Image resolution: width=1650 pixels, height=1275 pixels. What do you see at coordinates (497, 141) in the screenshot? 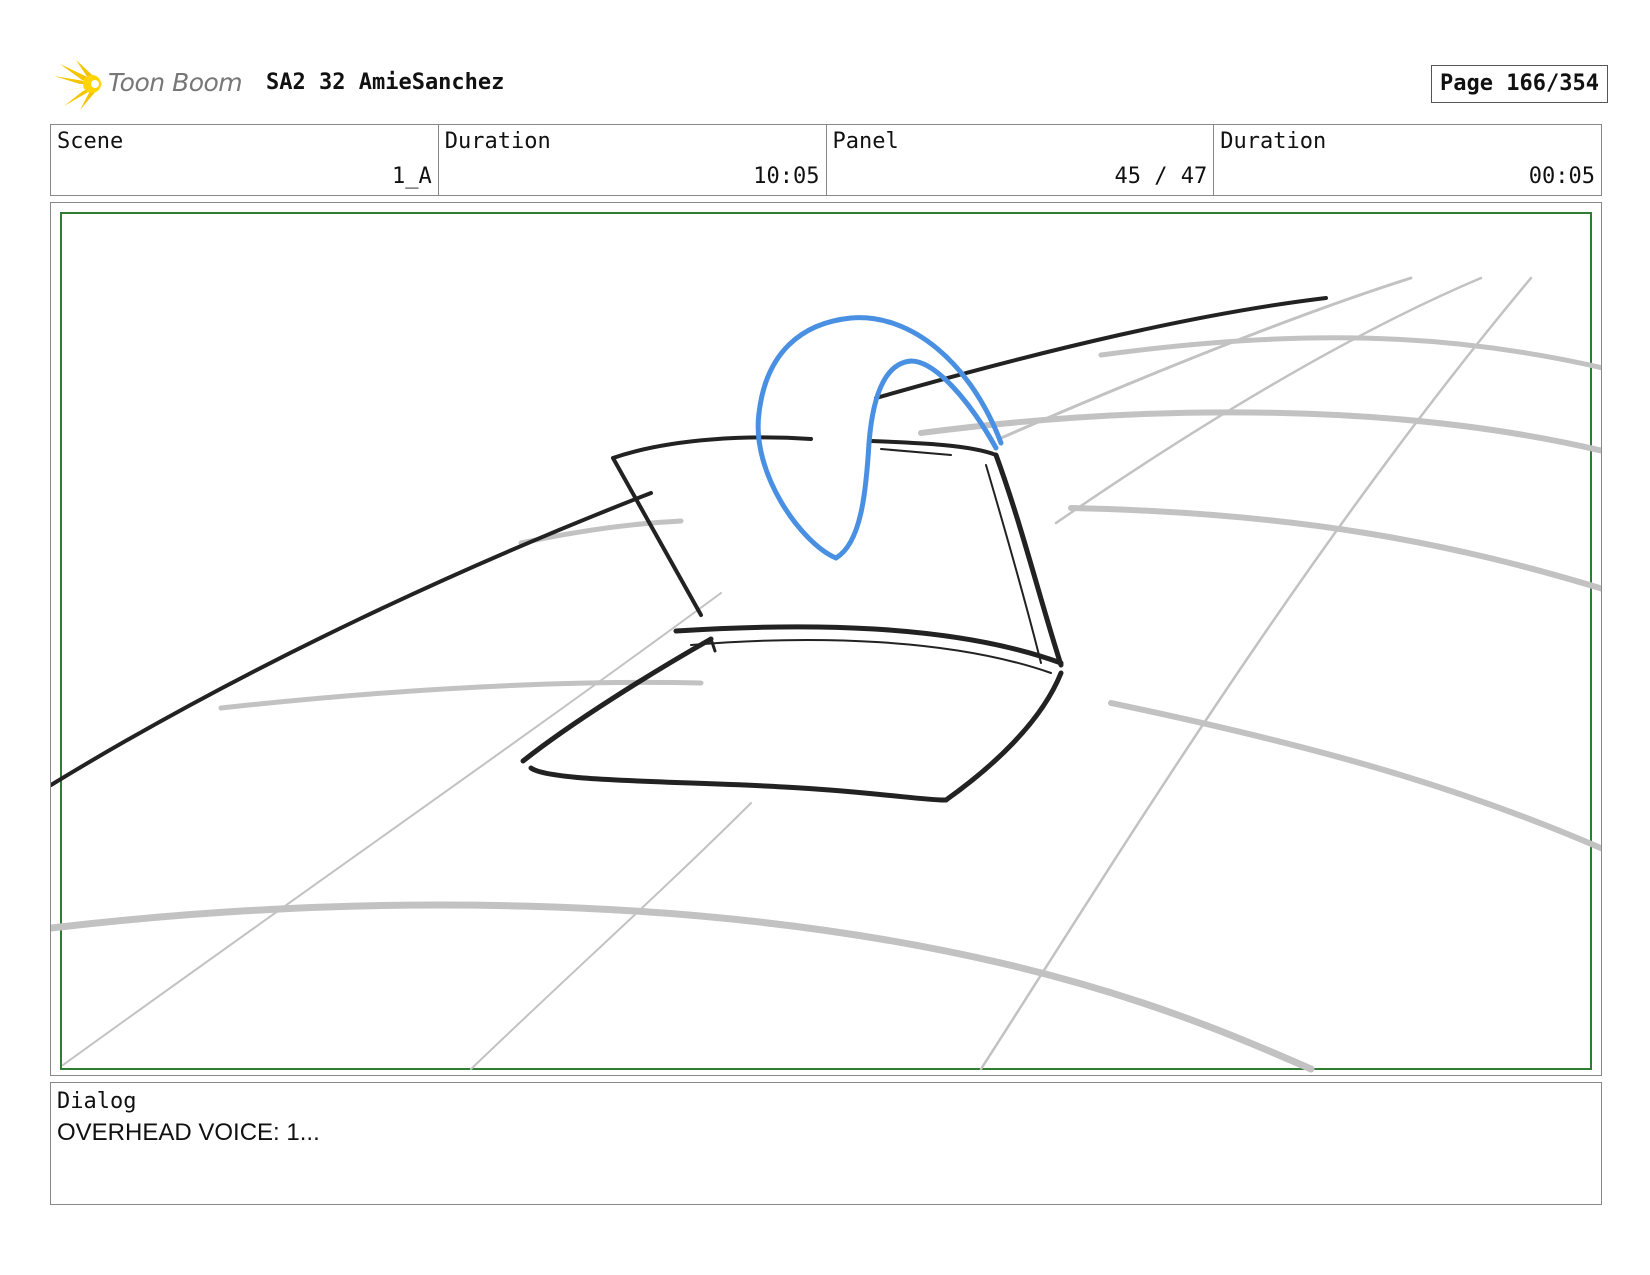
I see `scene-duration-label: Duration` at bounding box center [497, 141].